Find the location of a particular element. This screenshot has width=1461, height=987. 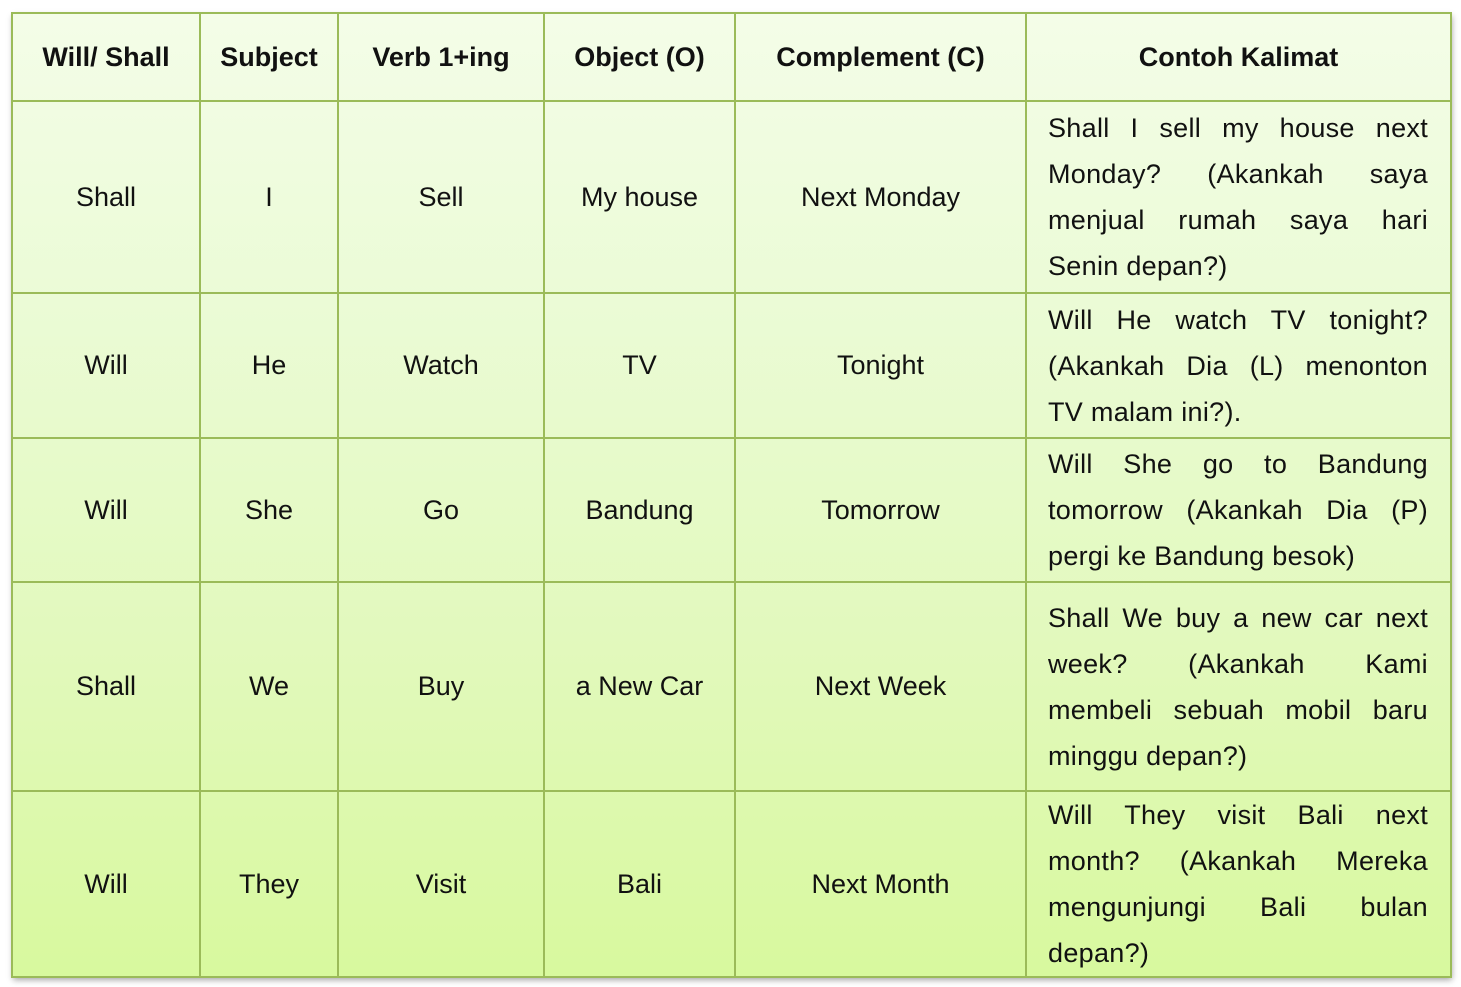

header-complement: Complement (C) is located at coordinates (880, 57).